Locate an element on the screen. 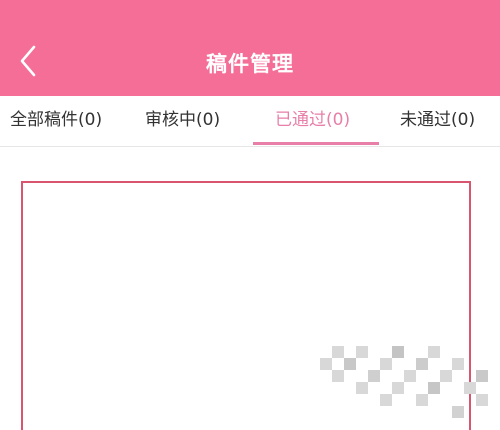 The height and width of the screenshot is (430, 500). tab-bar: 全部稿件(0) 审核中(0) 已通过(0) 未通过(0) is located at coordinates (250, 121).